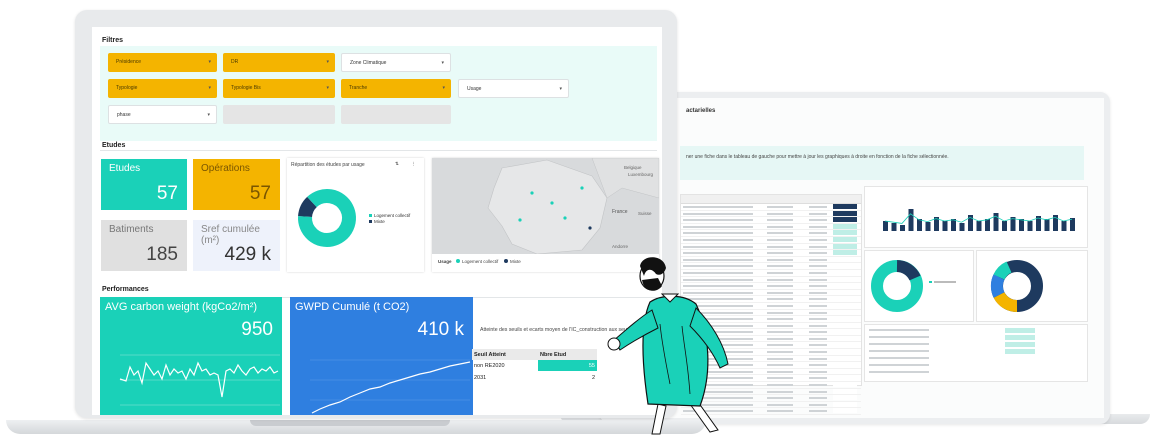 The width and height of the screenshot is (1151, 439). What do you see at coordinates (701, 111) in the screenshot?
I see `back-dashboard-title: actarielles` at bounding box center [701, 111].